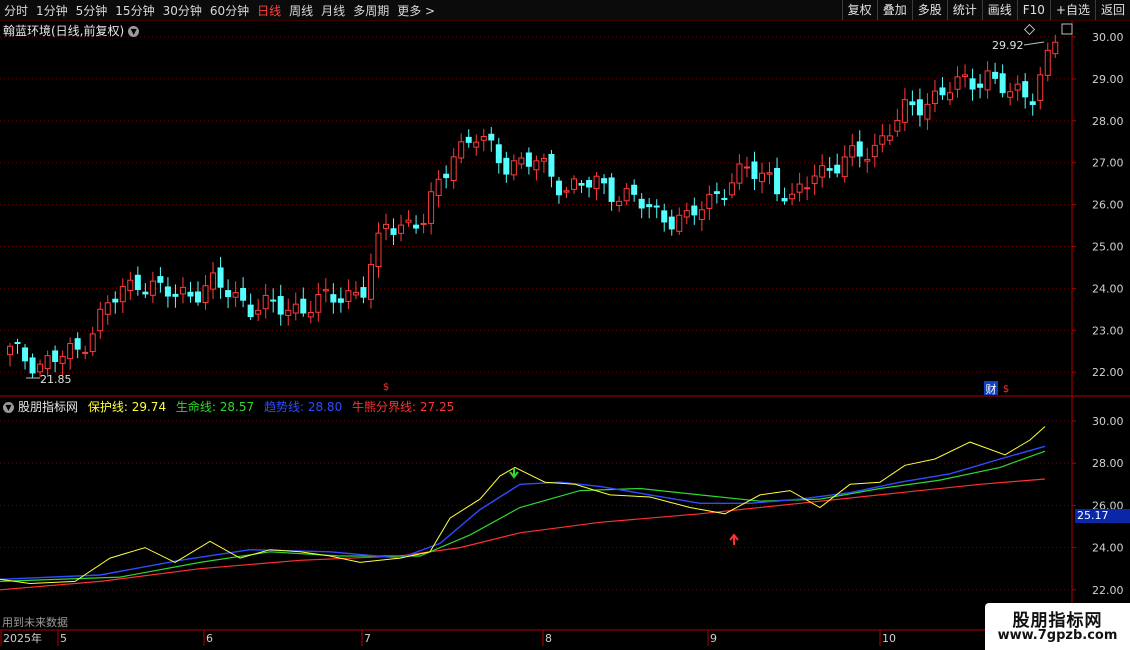 The width and height of the screenshot is (1130, 650). Describe the element at coordinates (333, 10) in the screenshot. I see `tab-monthly: 月线` at that location.